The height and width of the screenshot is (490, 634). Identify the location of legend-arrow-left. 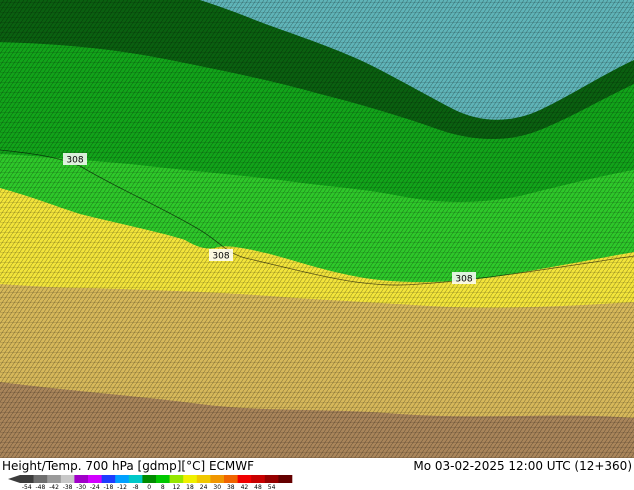
(14, 479).